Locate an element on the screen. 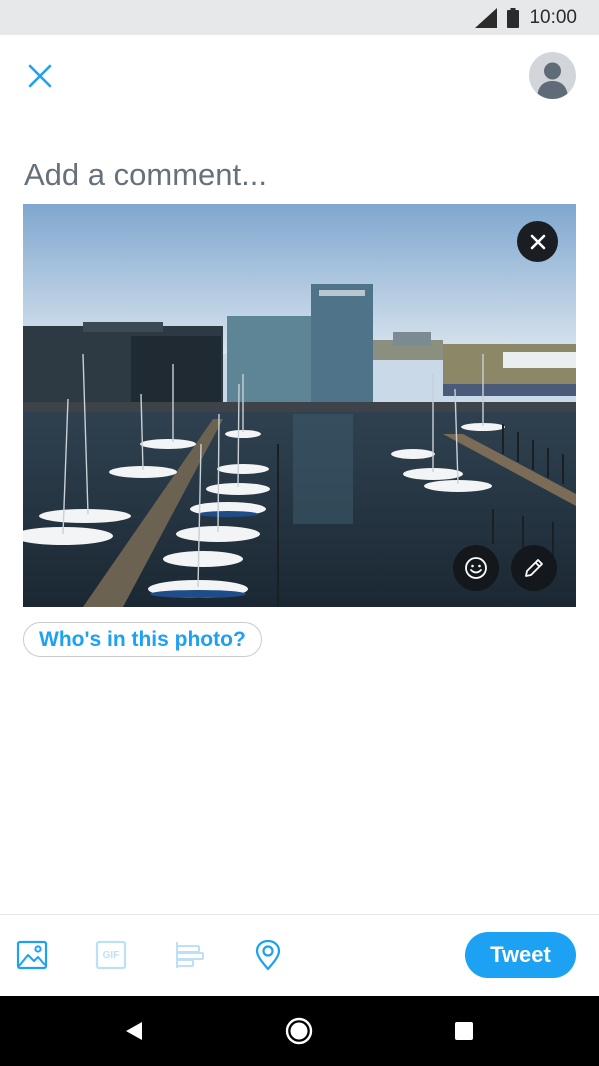 The width and height of the screenshot is (599, 1066). nav-recents-button is located at coordinates (464, 1031).